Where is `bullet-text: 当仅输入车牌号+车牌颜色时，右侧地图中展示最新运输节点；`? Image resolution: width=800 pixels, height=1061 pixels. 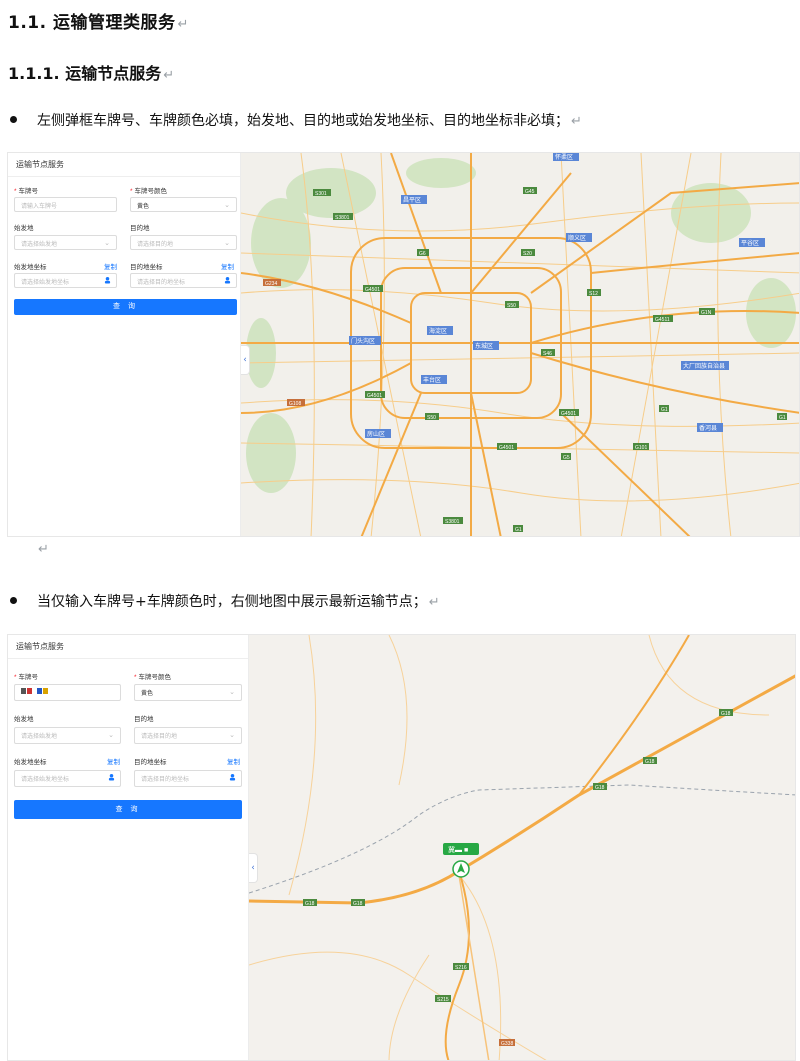
bullet-text: 当仅输入车牌号+车牌颜色时，右侧地图中展示最新运输节点； is located at coordinates (232, 602).